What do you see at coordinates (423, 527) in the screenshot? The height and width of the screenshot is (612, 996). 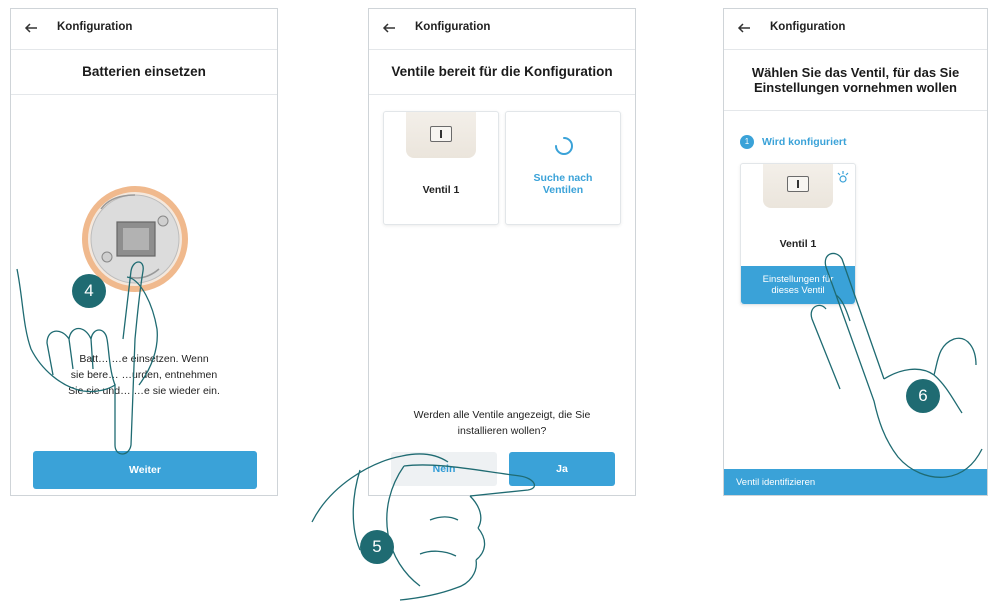 I see `pointing-hand-icon` at bounding box center [423, 527].